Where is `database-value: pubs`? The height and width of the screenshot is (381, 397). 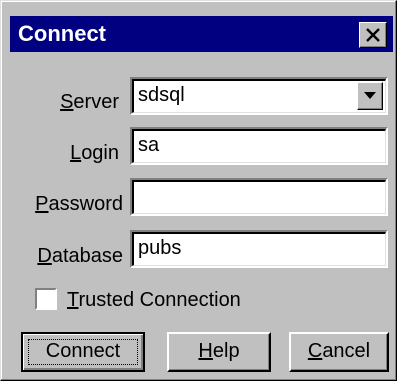
database-value: pubs is located at coordinates (160, 248).